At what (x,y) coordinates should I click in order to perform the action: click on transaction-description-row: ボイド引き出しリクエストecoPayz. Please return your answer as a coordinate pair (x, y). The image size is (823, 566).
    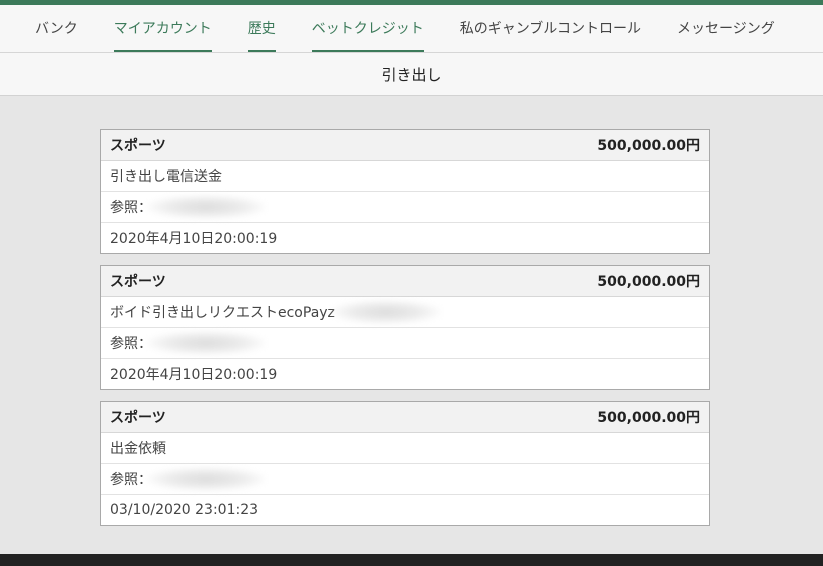
    Looking at the image, I should click on (405, 312).